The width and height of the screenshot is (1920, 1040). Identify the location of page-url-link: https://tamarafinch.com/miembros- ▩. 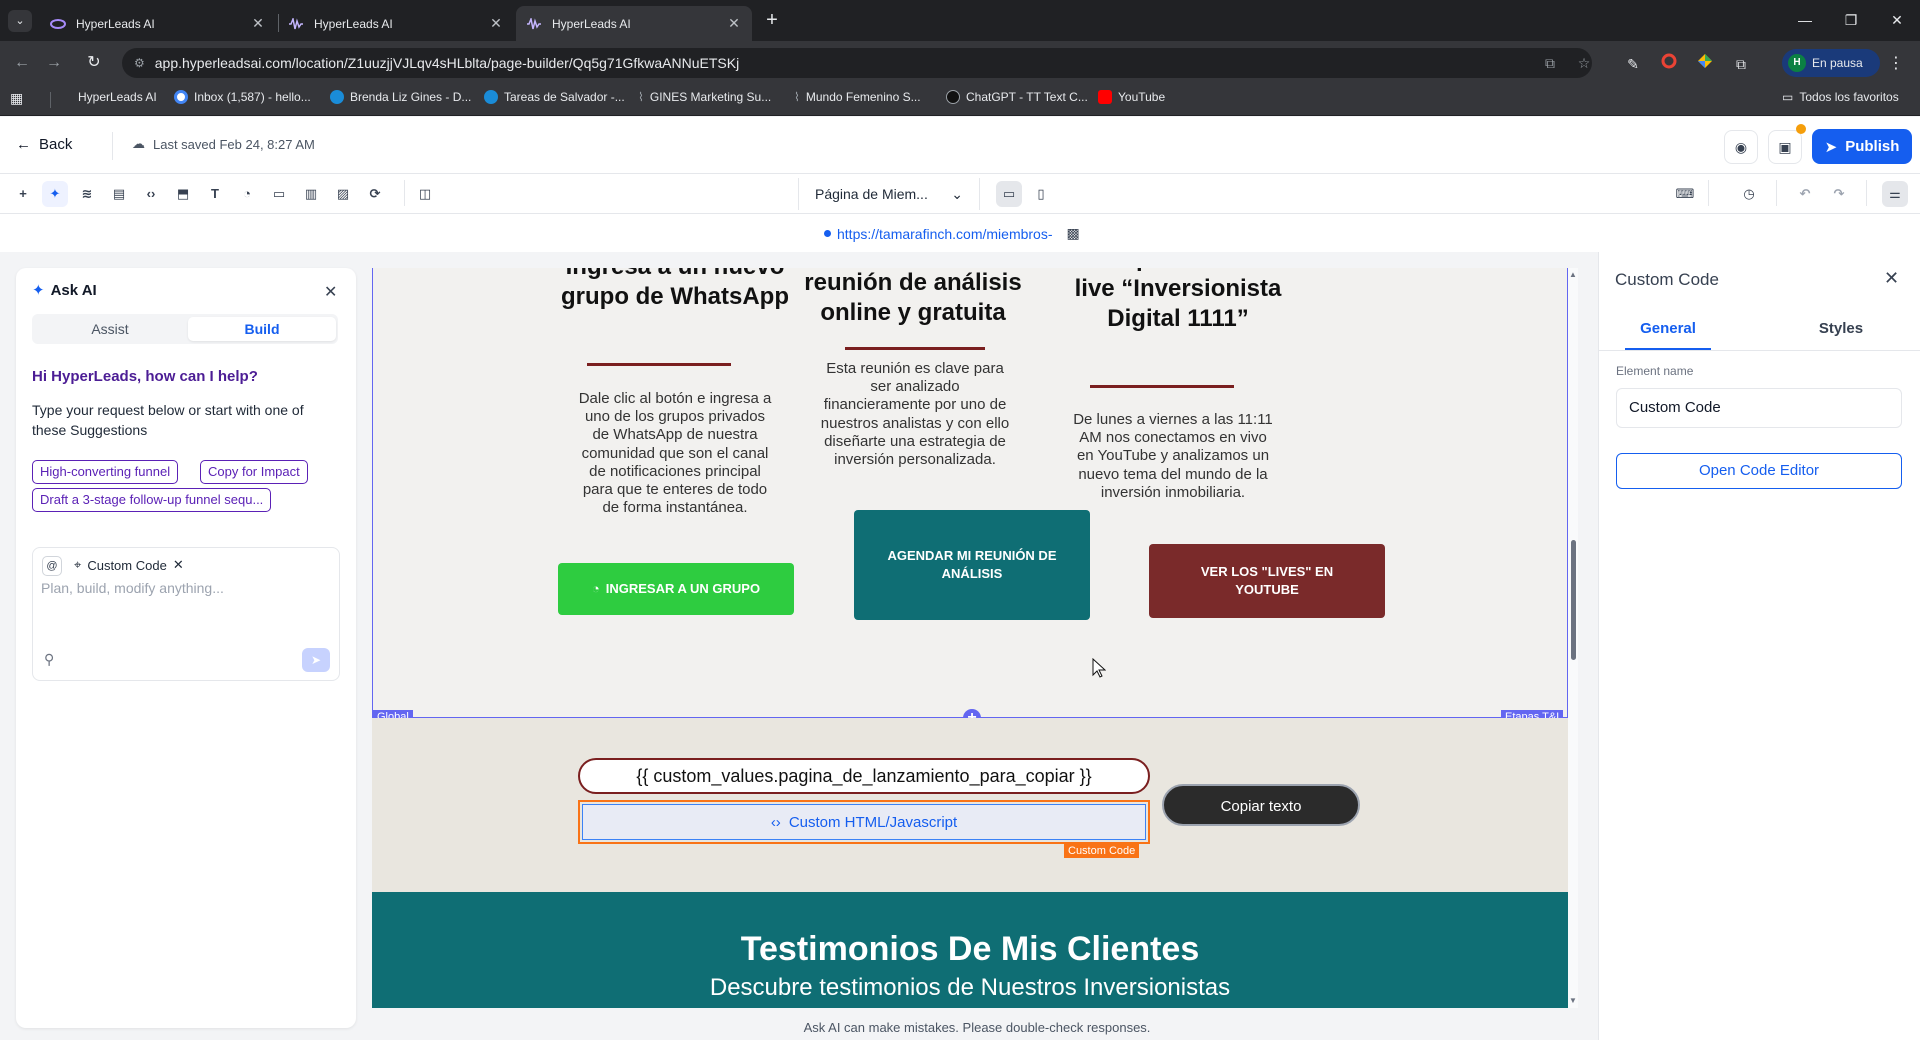
(952, 233).